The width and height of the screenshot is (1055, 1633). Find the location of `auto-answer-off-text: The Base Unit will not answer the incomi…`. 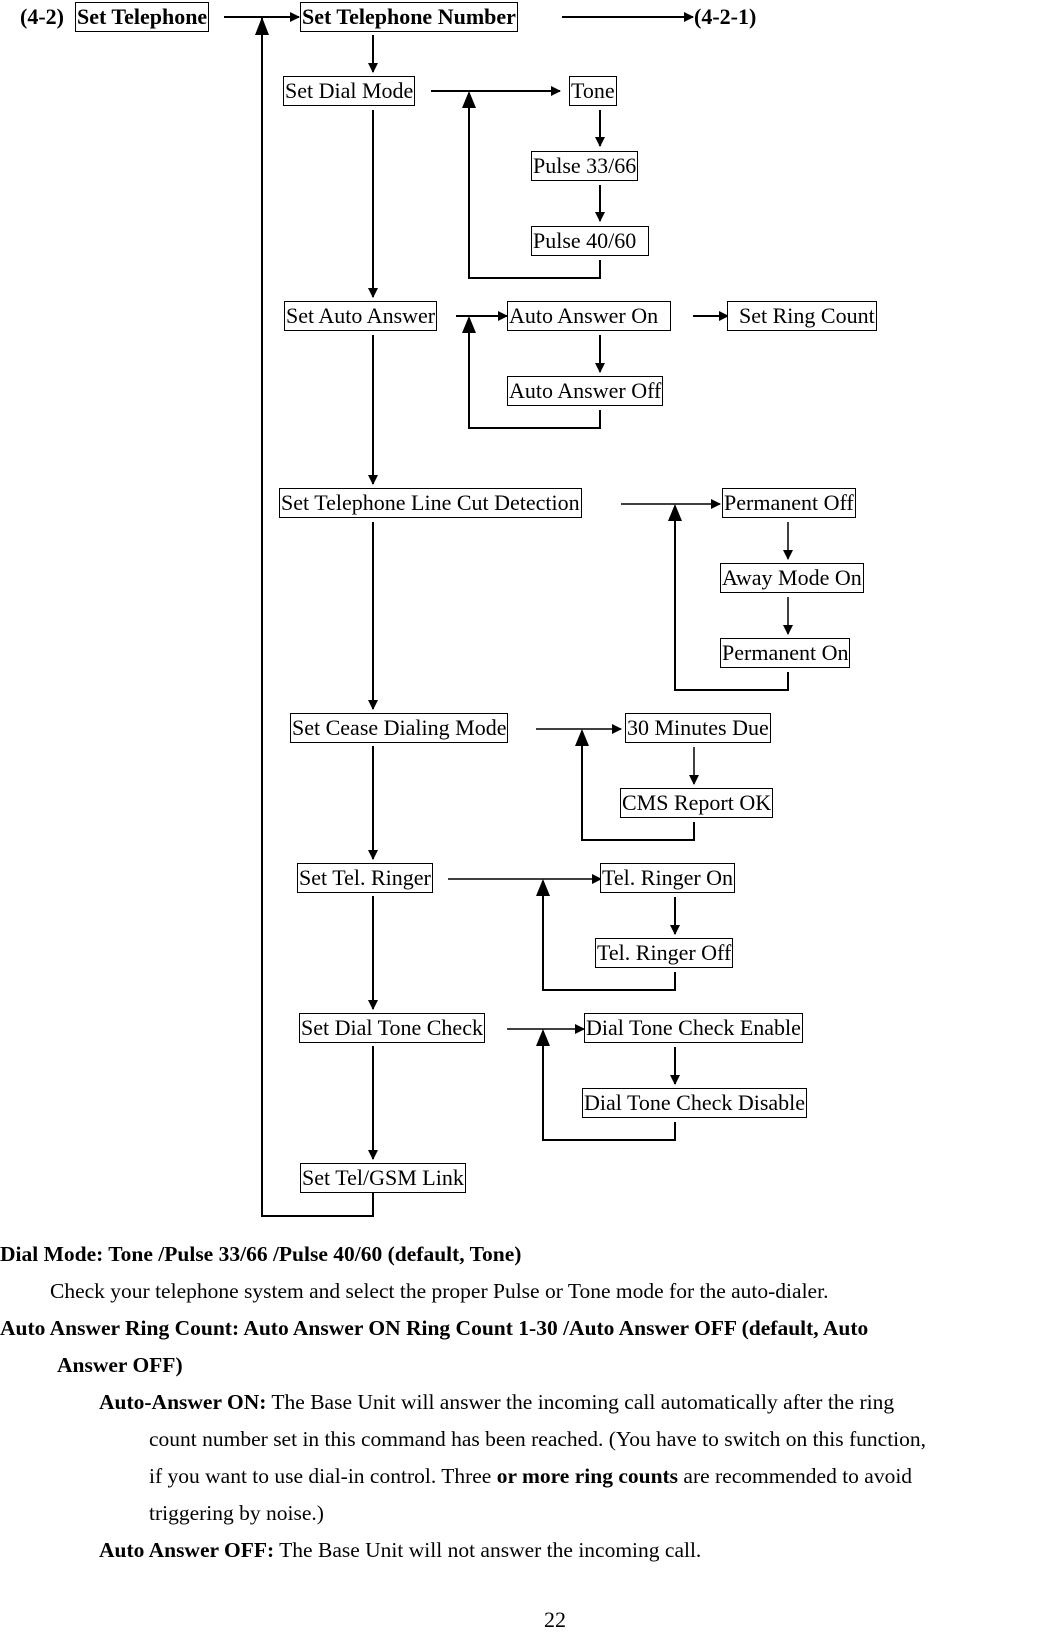

auto-answer-off-text: The Base Unit will not answer the incomi… is located at coordinates (488, 1550).